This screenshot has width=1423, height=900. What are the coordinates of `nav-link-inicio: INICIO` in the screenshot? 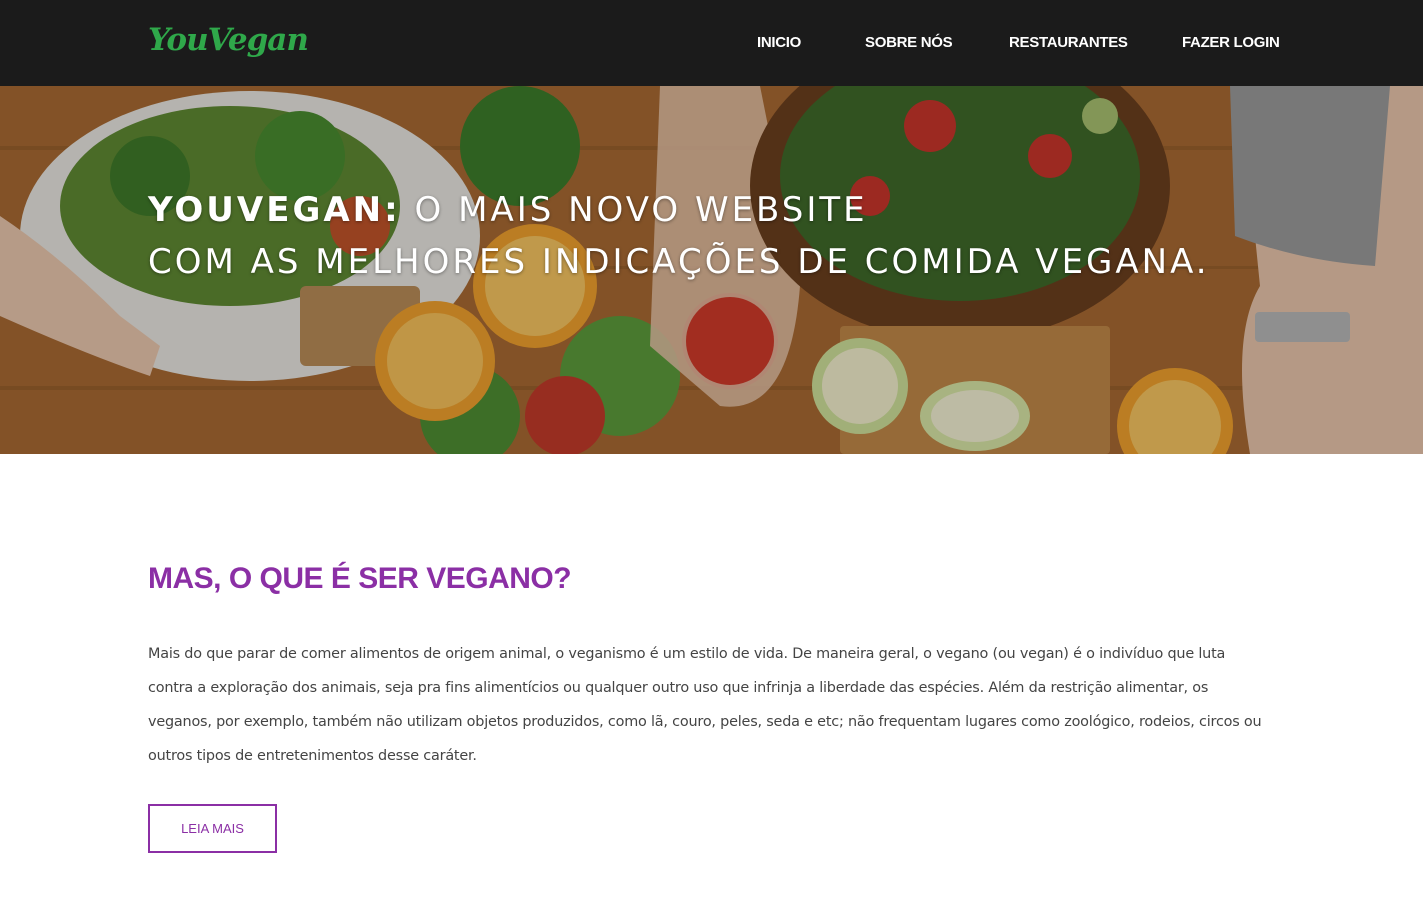 It's located at (779, 42).